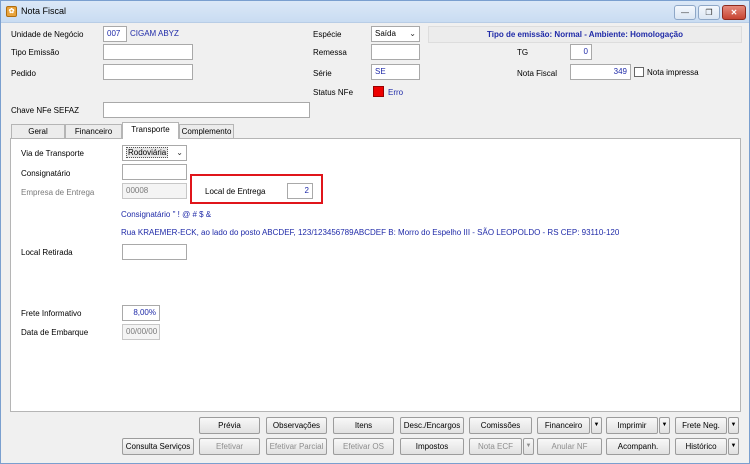 Image resolution: width=750 pixels, height=464 pixels. What do you see at coordinates (523, 52) in the screenshot?
I see `tg-label: TG` at bounding box center [523, 52].